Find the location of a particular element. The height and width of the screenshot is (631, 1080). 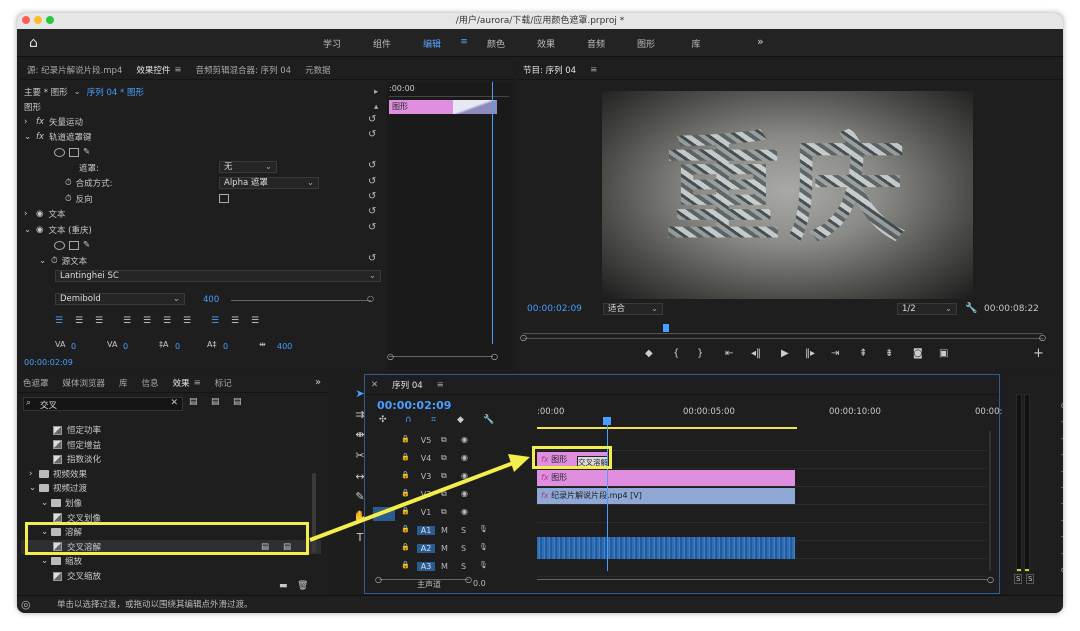

arrow-head is located at coordinates (519, 463).